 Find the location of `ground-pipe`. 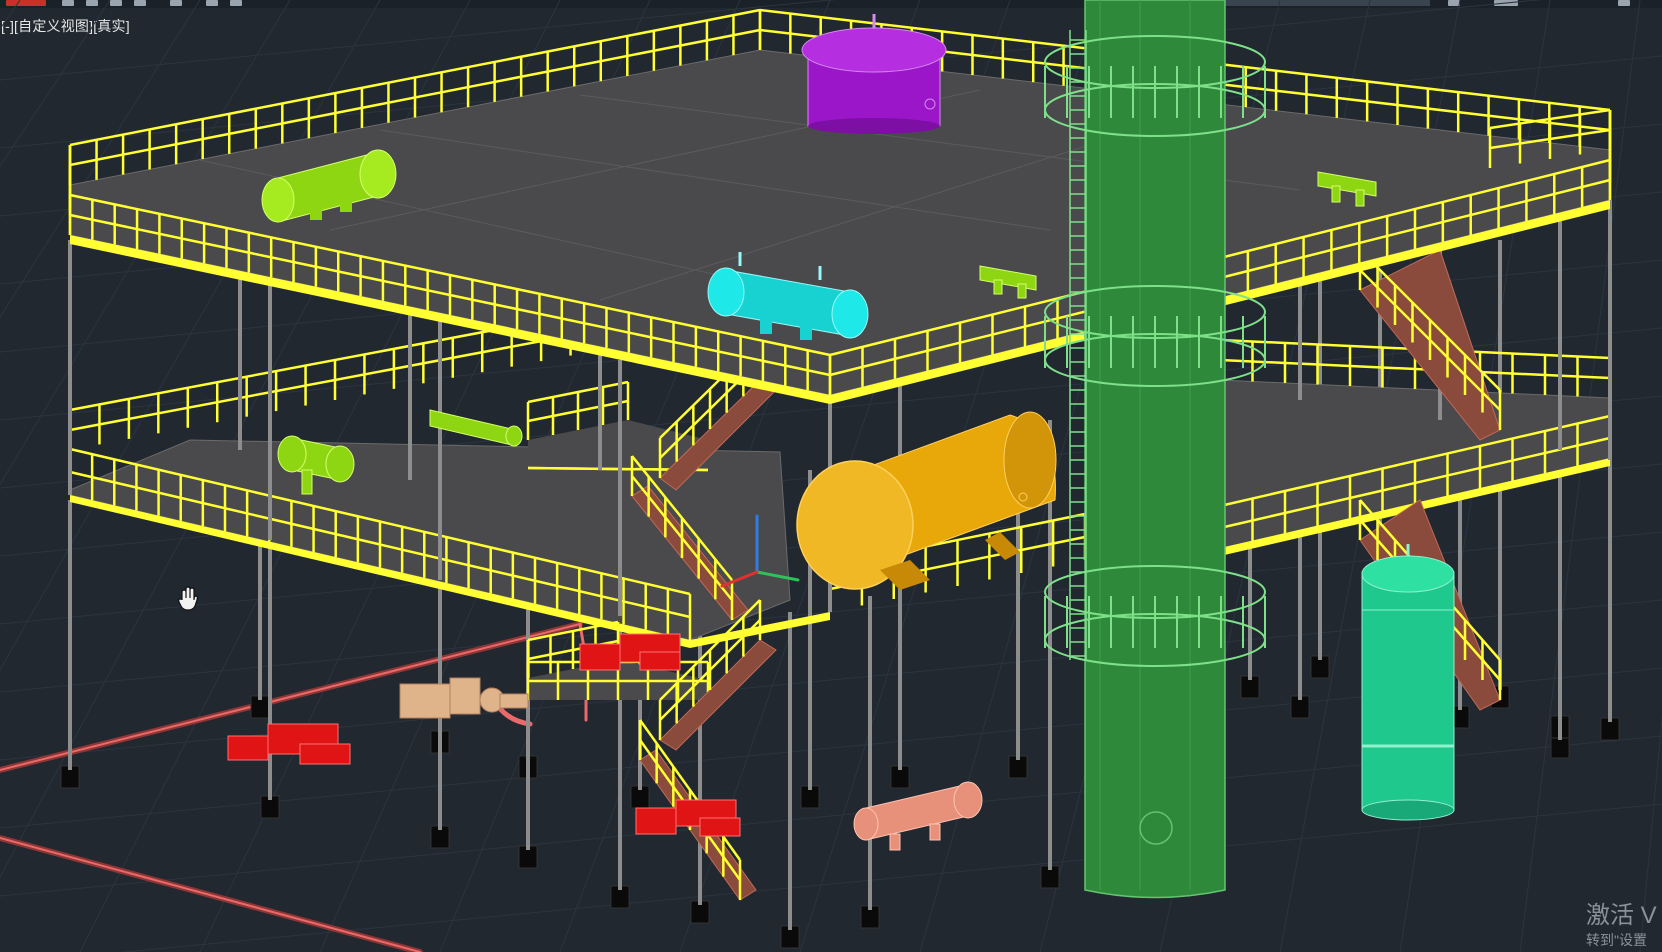

ground-pipe is located at coordinates (294, 786).